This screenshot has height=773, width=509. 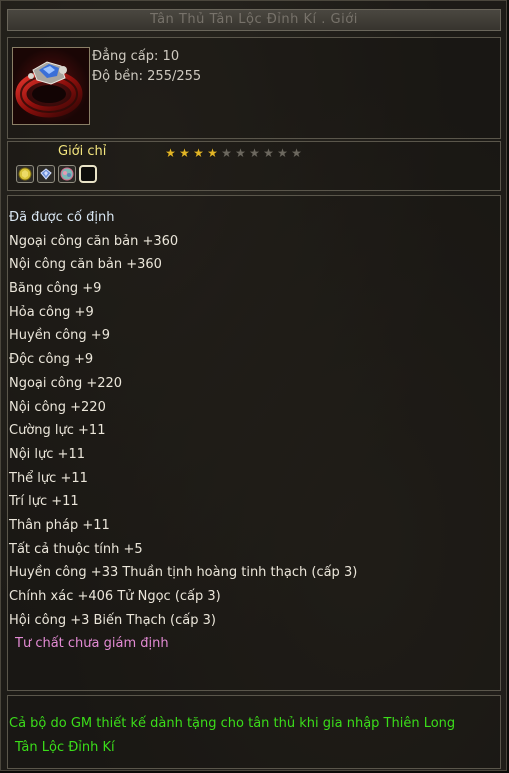 I want to click on attribute-line: Thân pháp +11, so click(x=59, y=525).